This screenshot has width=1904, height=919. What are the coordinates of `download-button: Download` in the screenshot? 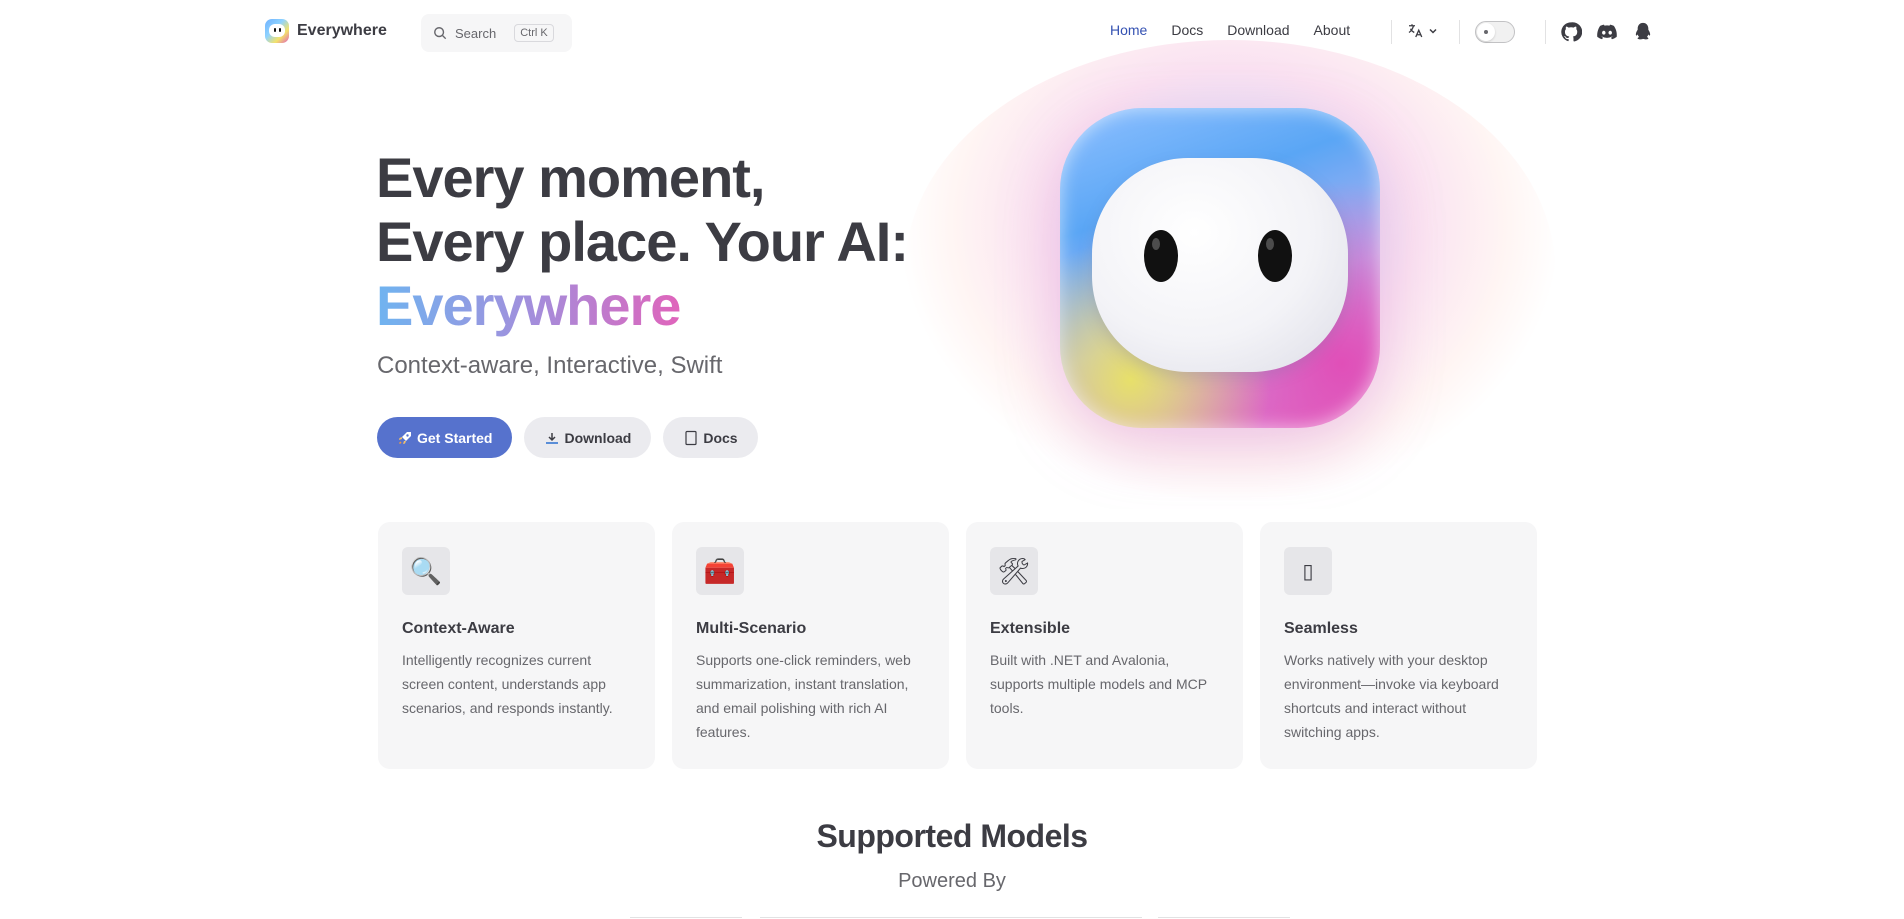 It's located at (588, 437).